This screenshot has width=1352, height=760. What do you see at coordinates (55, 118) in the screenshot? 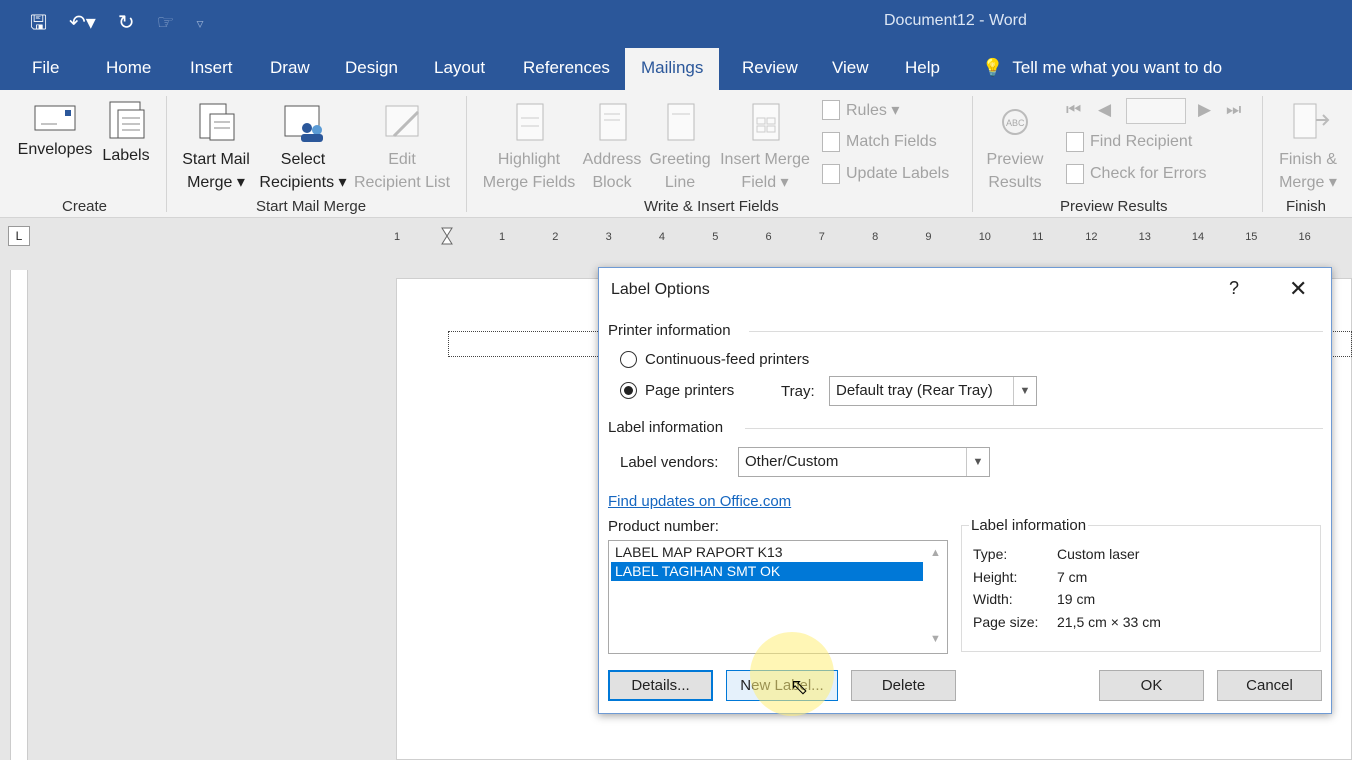
I see `envelope-icon` at bounding box center [55, 118].